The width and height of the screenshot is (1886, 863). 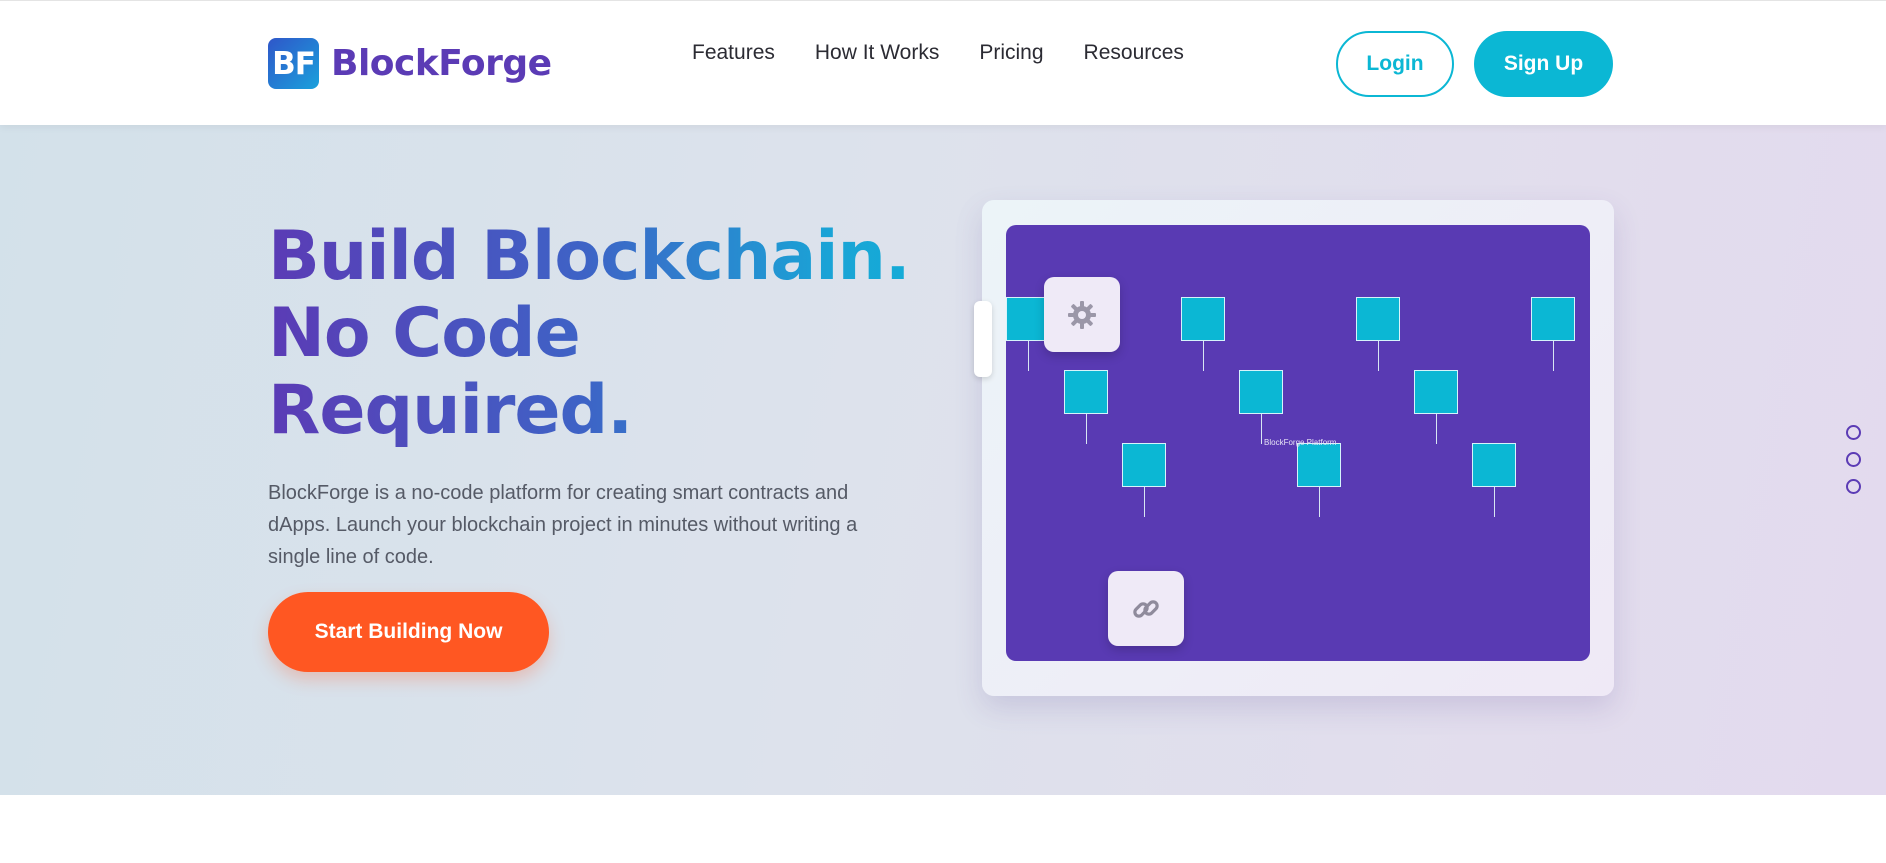 What do you see at coordinates (1011, 53) in the screenshot?
I see `nav-item-pricing: Pricing` at bounding box center [1011, 53].